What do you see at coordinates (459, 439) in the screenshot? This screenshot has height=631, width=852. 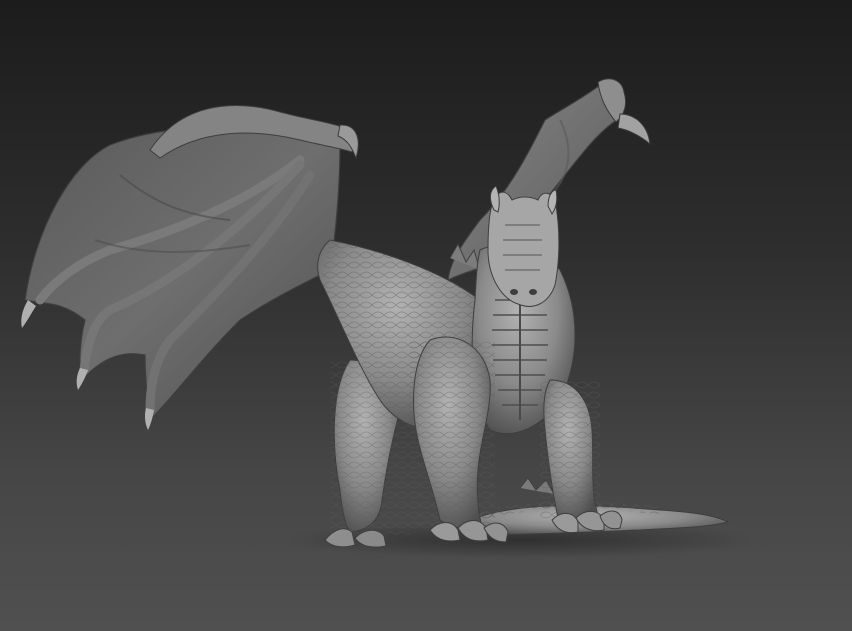 I see `front-leg-left` at bounding box center [459, 439].